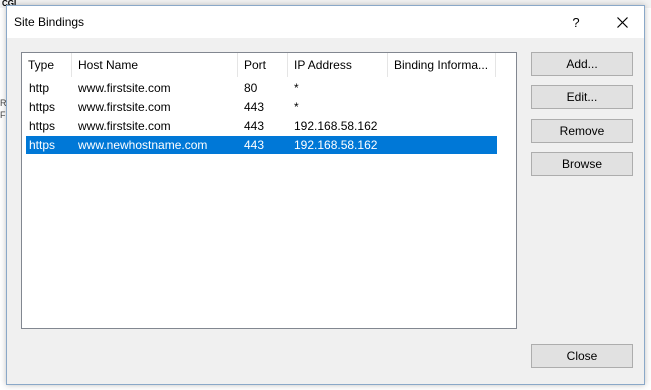  I want to click on cell-port: 80, so click(251, 88).